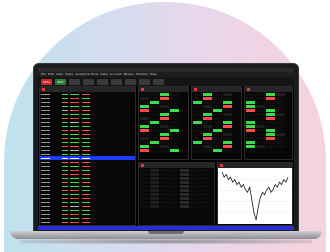 The height and width of the screenshot is (252, 330). I want to click on sell-button: SELL, so click(47, 81).